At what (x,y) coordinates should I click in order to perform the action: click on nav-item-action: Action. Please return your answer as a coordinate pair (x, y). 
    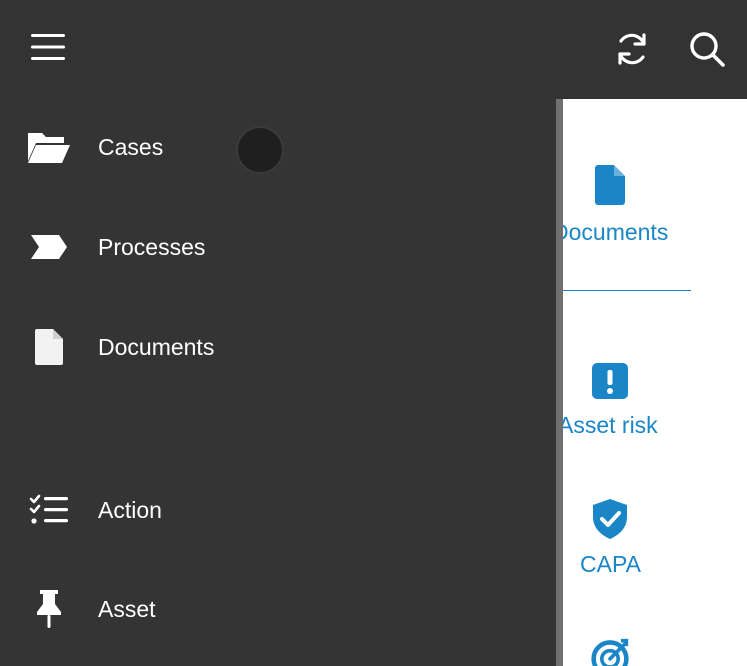
    Looking at the image, I should click on (278, 510).